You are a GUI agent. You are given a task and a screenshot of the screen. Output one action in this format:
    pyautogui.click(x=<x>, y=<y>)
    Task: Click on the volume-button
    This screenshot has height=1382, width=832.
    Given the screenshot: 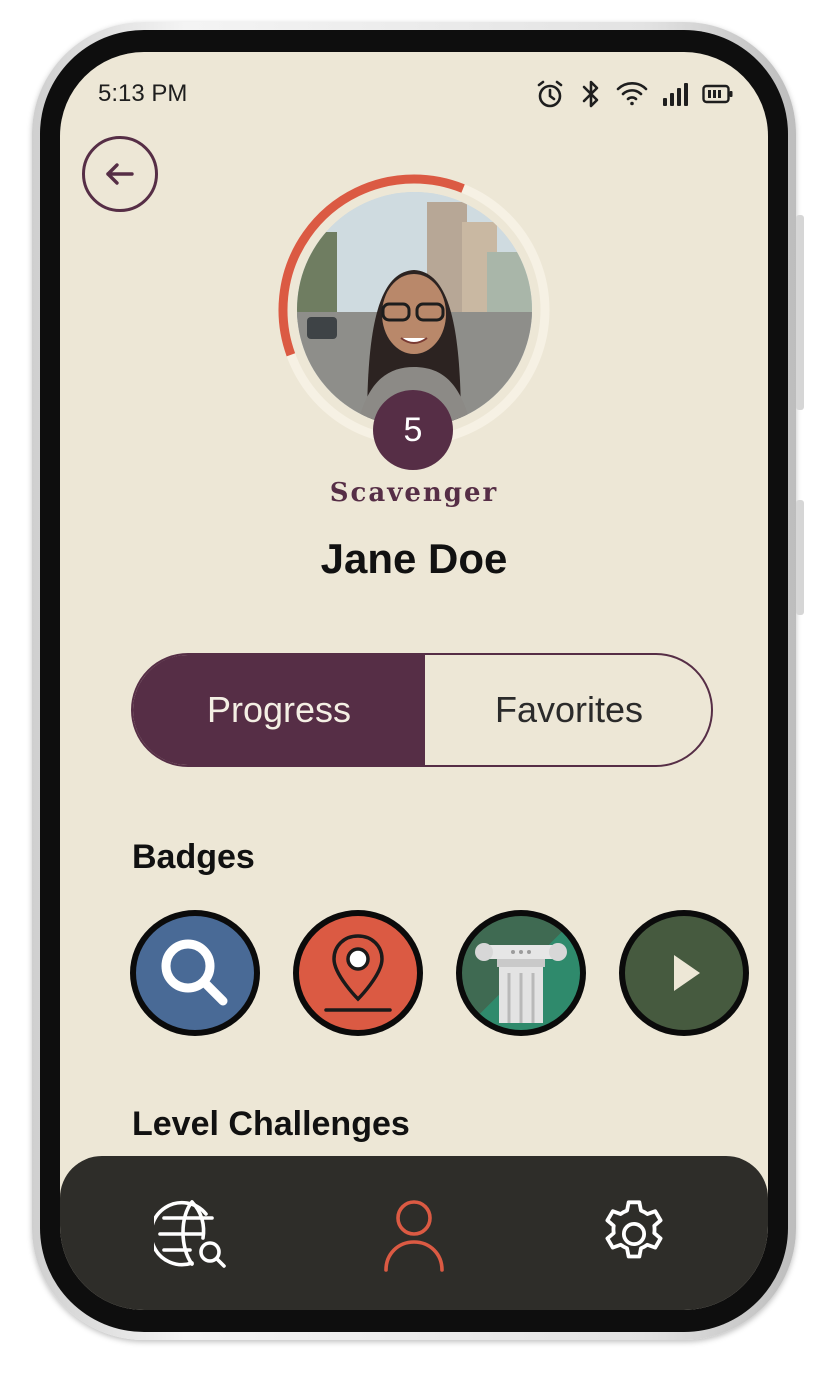 What is the action you would take?
    pyautogui.click(x=800, y=312)
    